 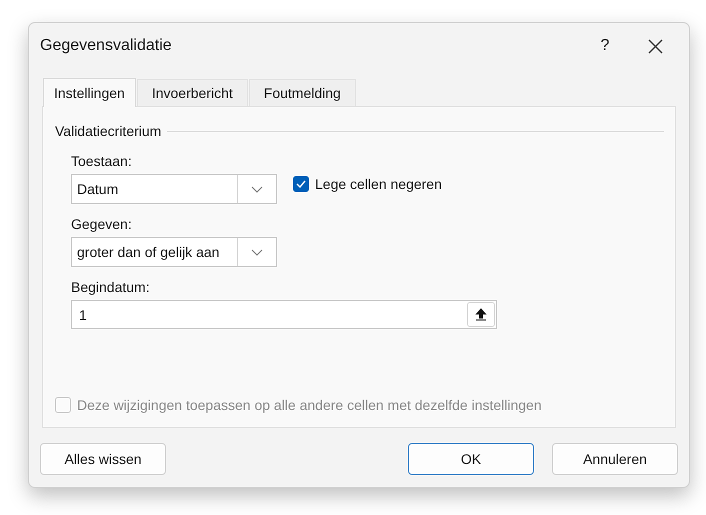 I want to click on checkbox-label: Lege cellen negeren, so click(x=378, y=184).